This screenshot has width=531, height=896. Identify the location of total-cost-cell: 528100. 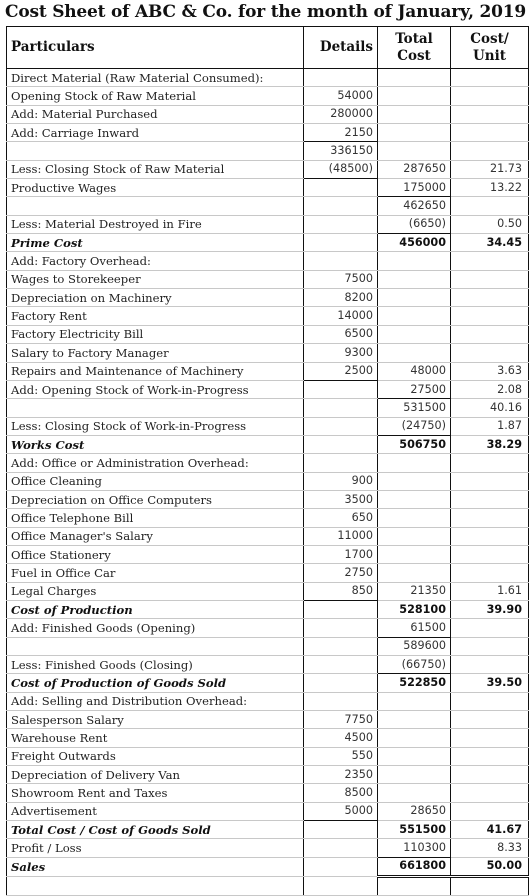
(414, 610).